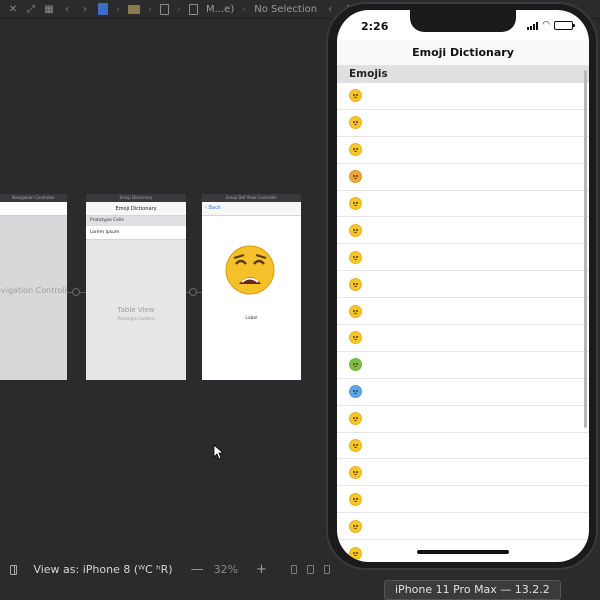 The height and width of the screenshot is (600, 600). Describe the element at coordinates (164, 9) in the screenshot. I see `storyboard-file-icon` at that location.